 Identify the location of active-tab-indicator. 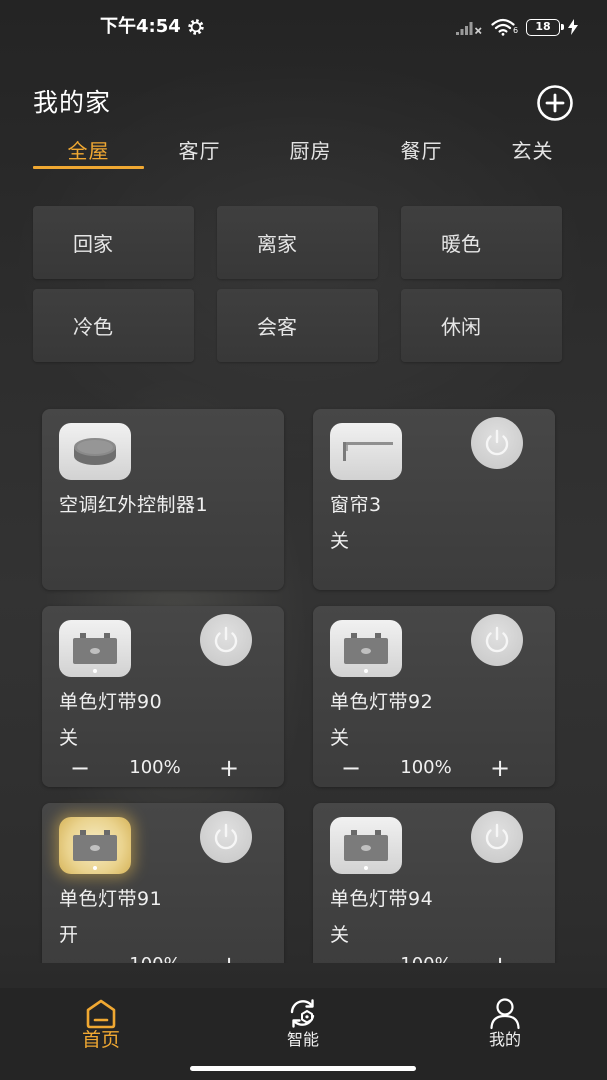
(88, 167).